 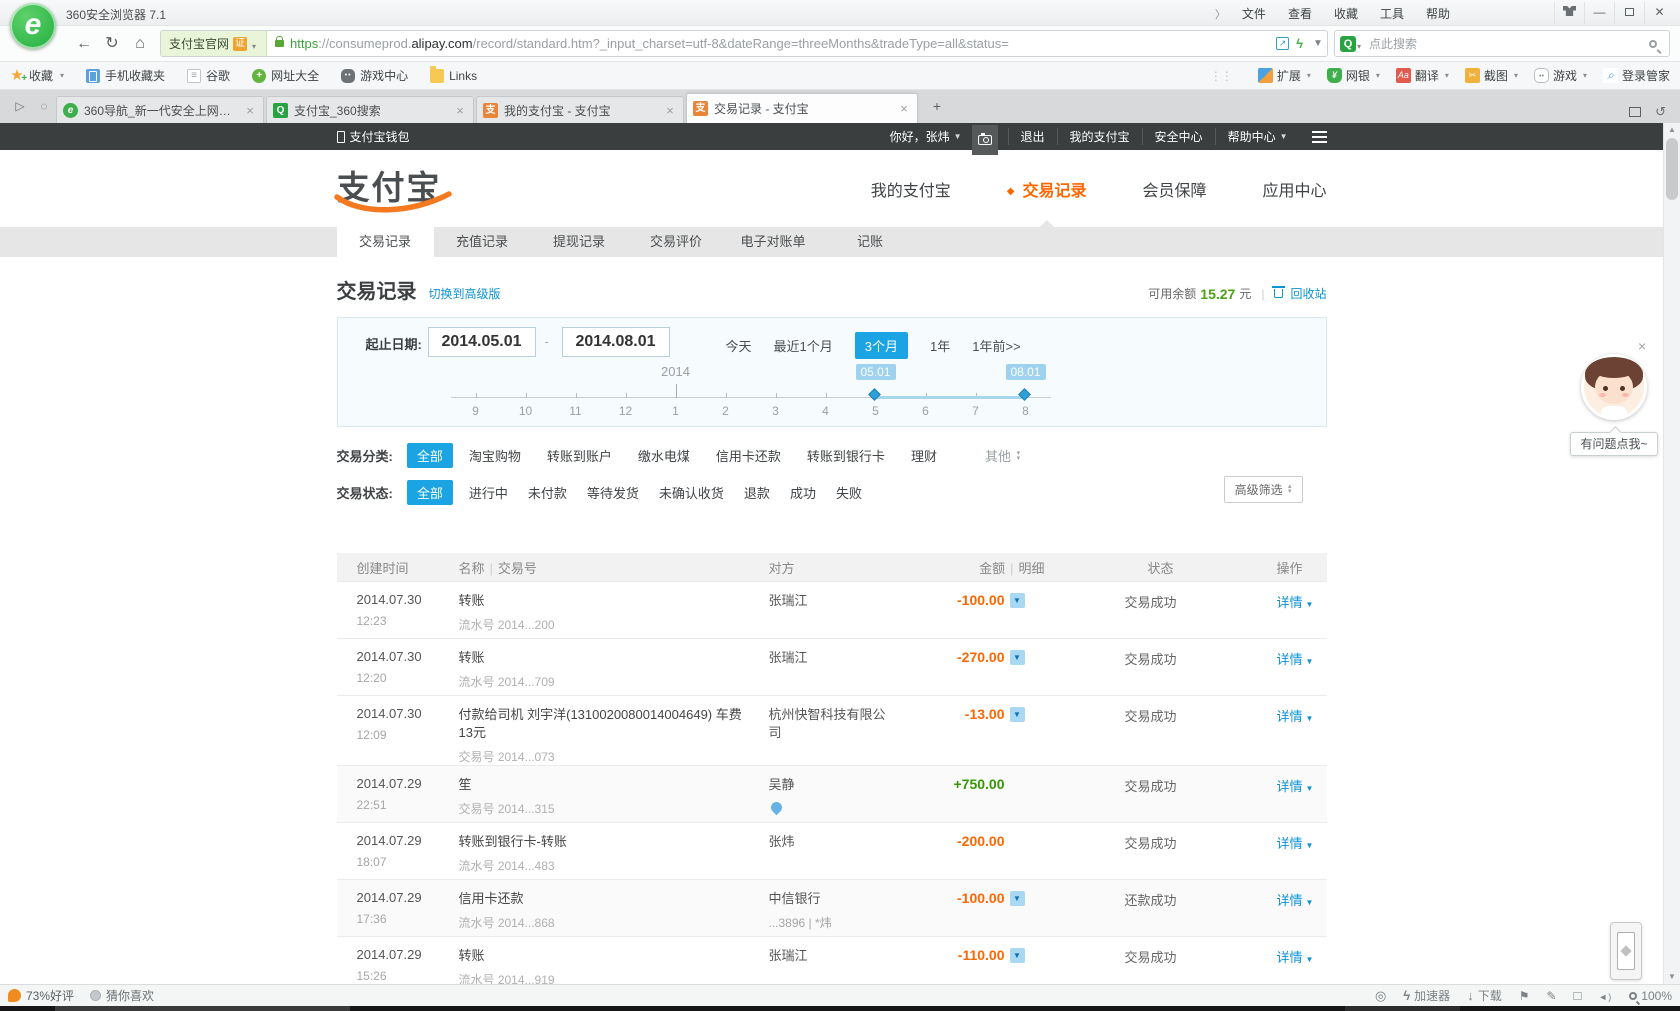 What do you see at coordinates (1422, 75) in the screenshot?
I see `plugin-2: Aa 翻译 ▾` at bounding box center [1422, 75].